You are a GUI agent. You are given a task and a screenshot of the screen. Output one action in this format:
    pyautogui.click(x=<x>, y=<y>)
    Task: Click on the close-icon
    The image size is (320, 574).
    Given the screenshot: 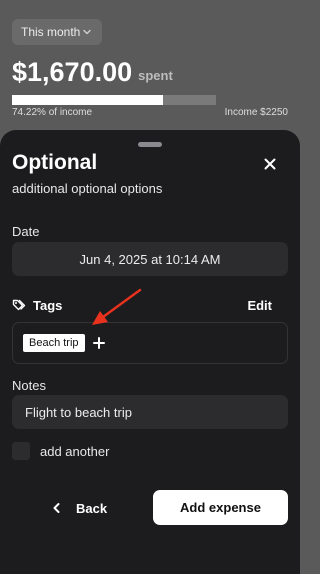 What is the action you would take?
    pyautogui.click(x=270, y=164)
    